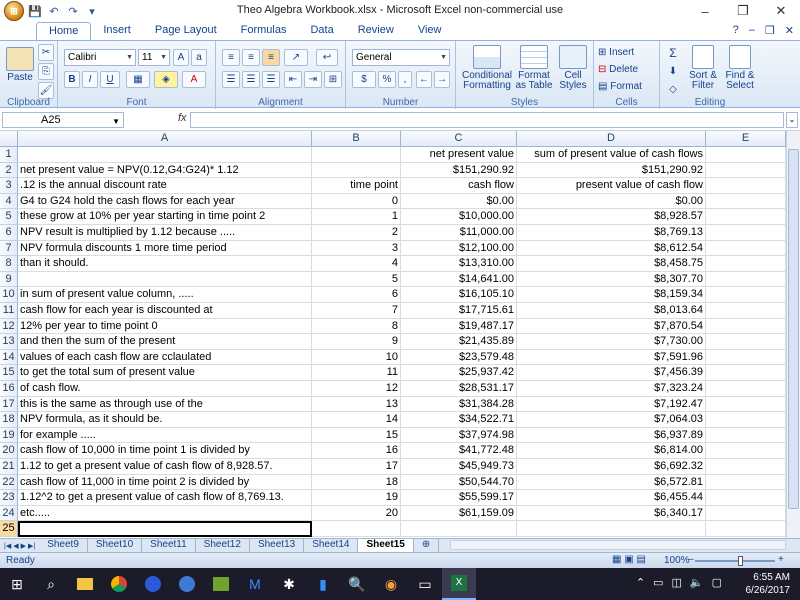 Image resolution: width=800 pixels, height=600 pixels. Describe the element at coordinates (356, 139) in the screenshot. I see `column-header-b: B` at that location.